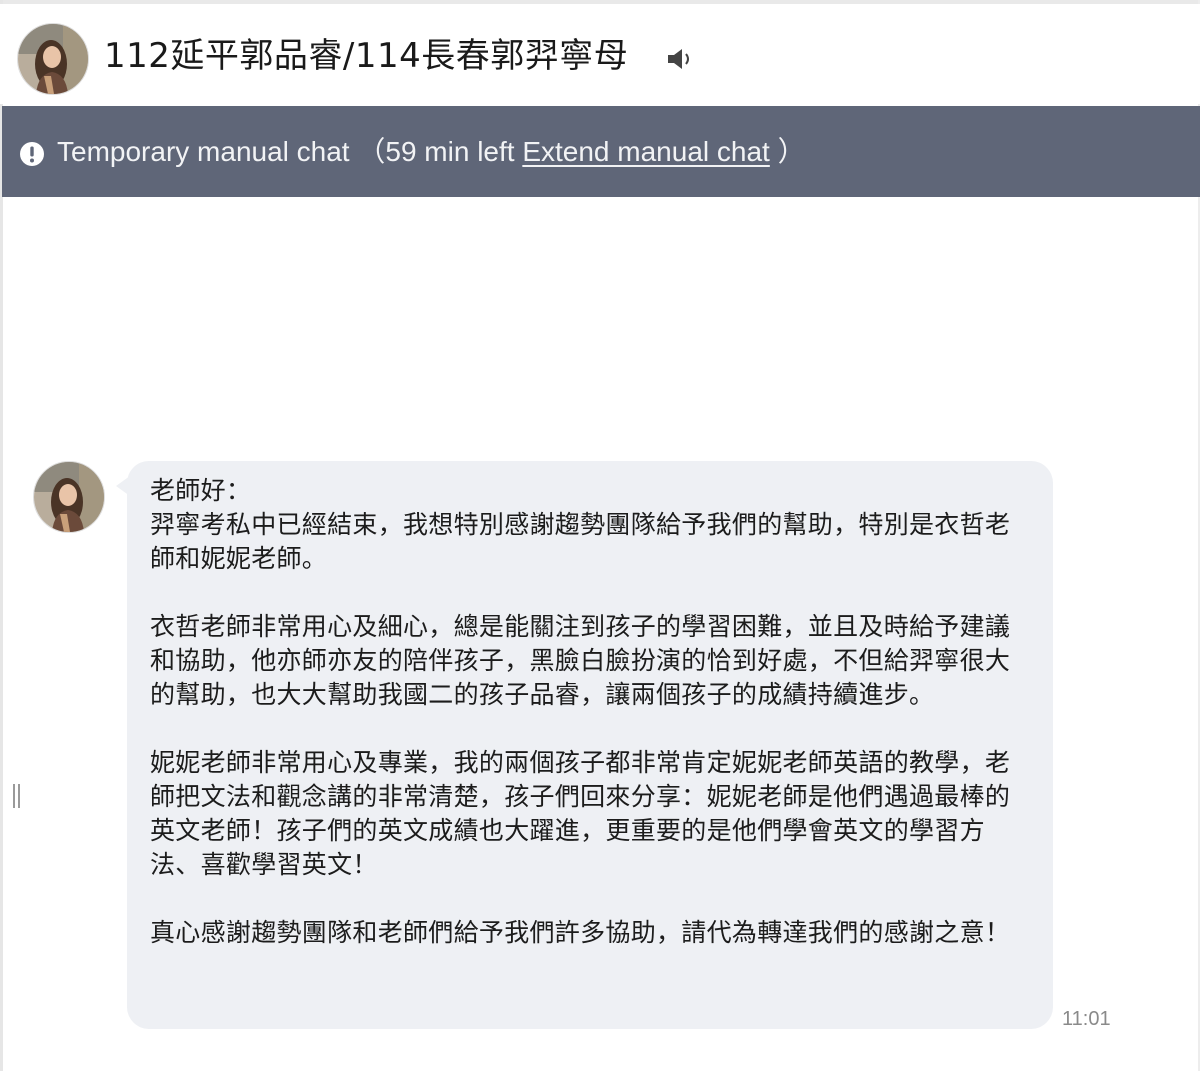  I want to click on panel-resize-handle-icon, so click(17, 796).